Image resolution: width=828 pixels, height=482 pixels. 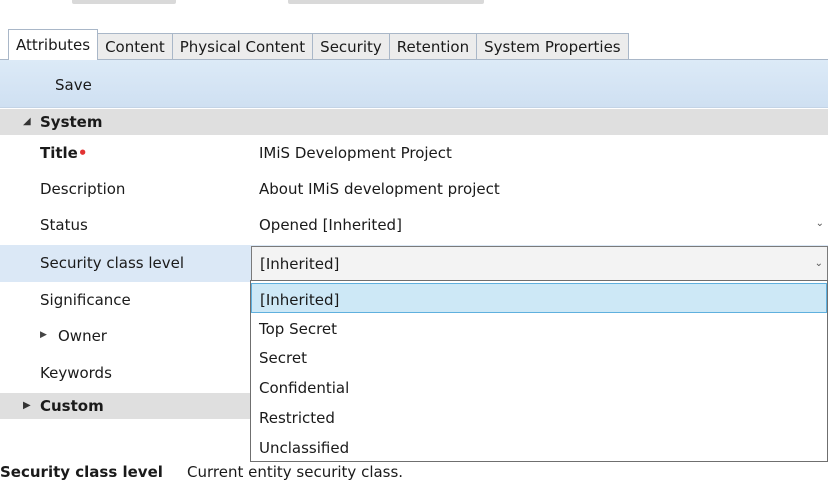 What do you see at coordinates (539, 263) in the screenshot?
I see `security-class-combobox: [Inherited] ⌄` at bounding box center [539, 263].